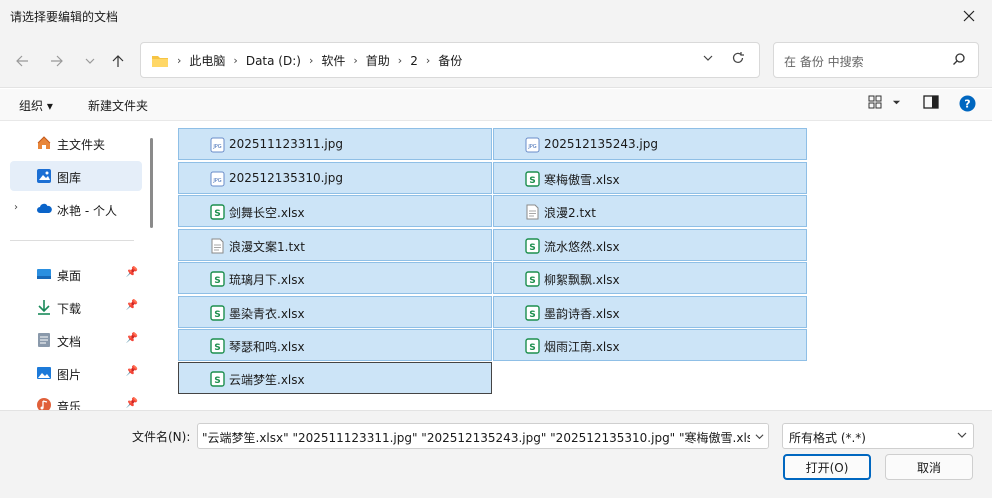 This screenshot has height=498, width=992. I want to click on file-name: 寒梅傲雪.xlsx, so click(582, 180).